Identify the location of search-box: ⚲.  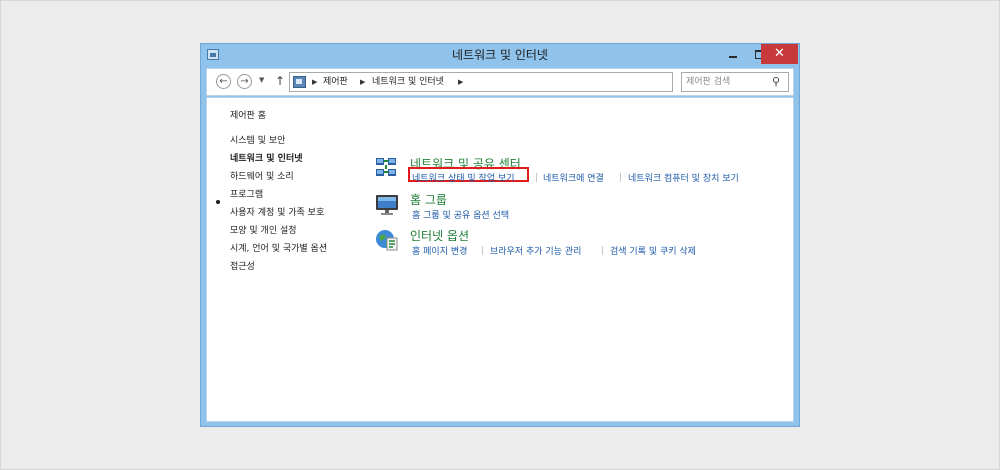
(735, 82).